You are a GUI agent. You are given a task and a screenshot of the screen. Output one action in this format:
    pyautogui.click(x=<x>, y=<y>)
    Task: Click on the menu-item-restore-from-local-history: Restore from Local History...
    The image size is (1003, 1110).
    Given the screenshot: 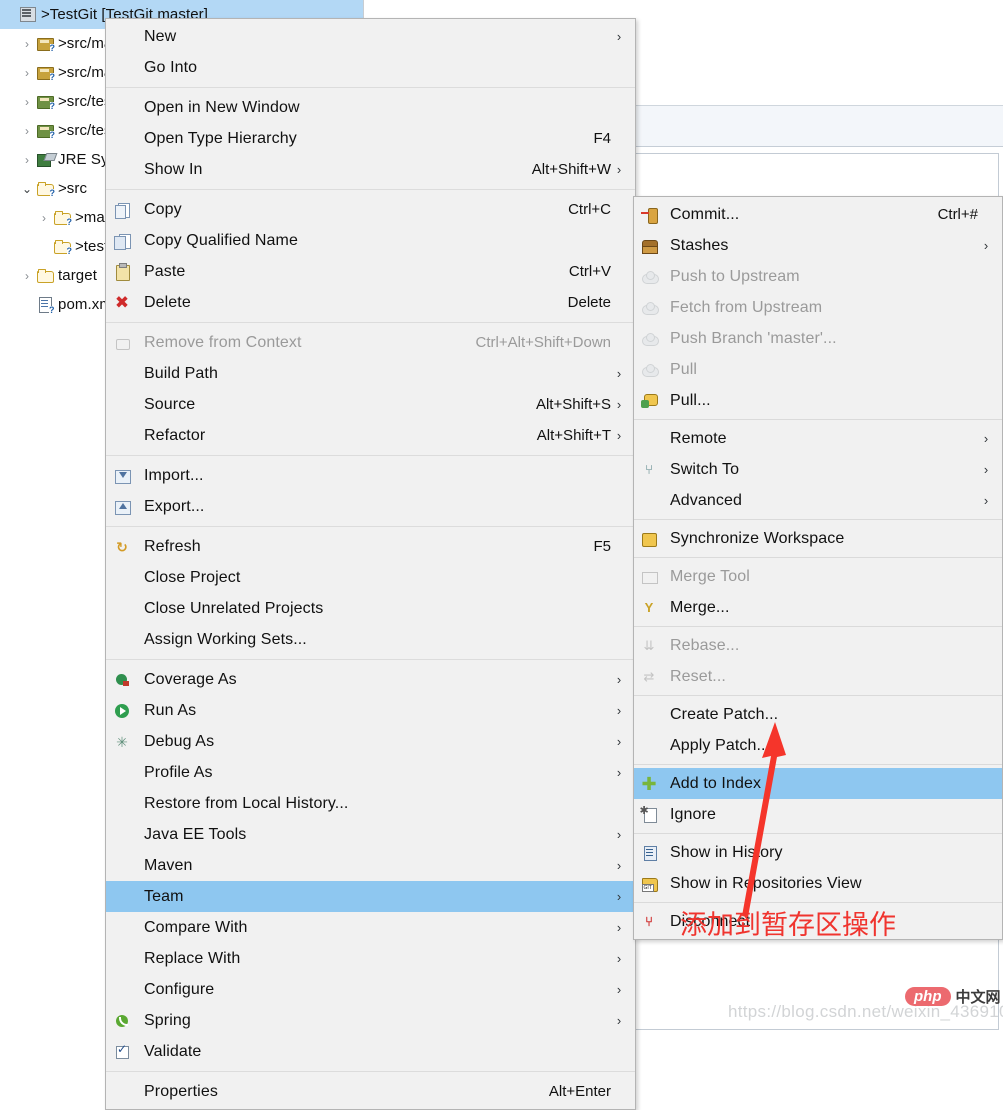 What is the action you would take?
    pyautogui.click(x=370, y=803)
    